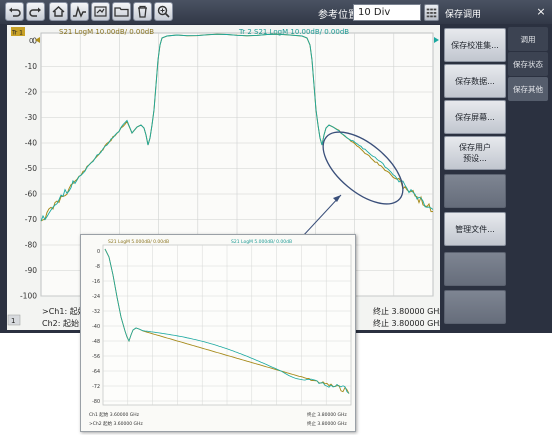 This screenshot has height=435, width=552. I want to click on zoom-icon, so click(163, 11).